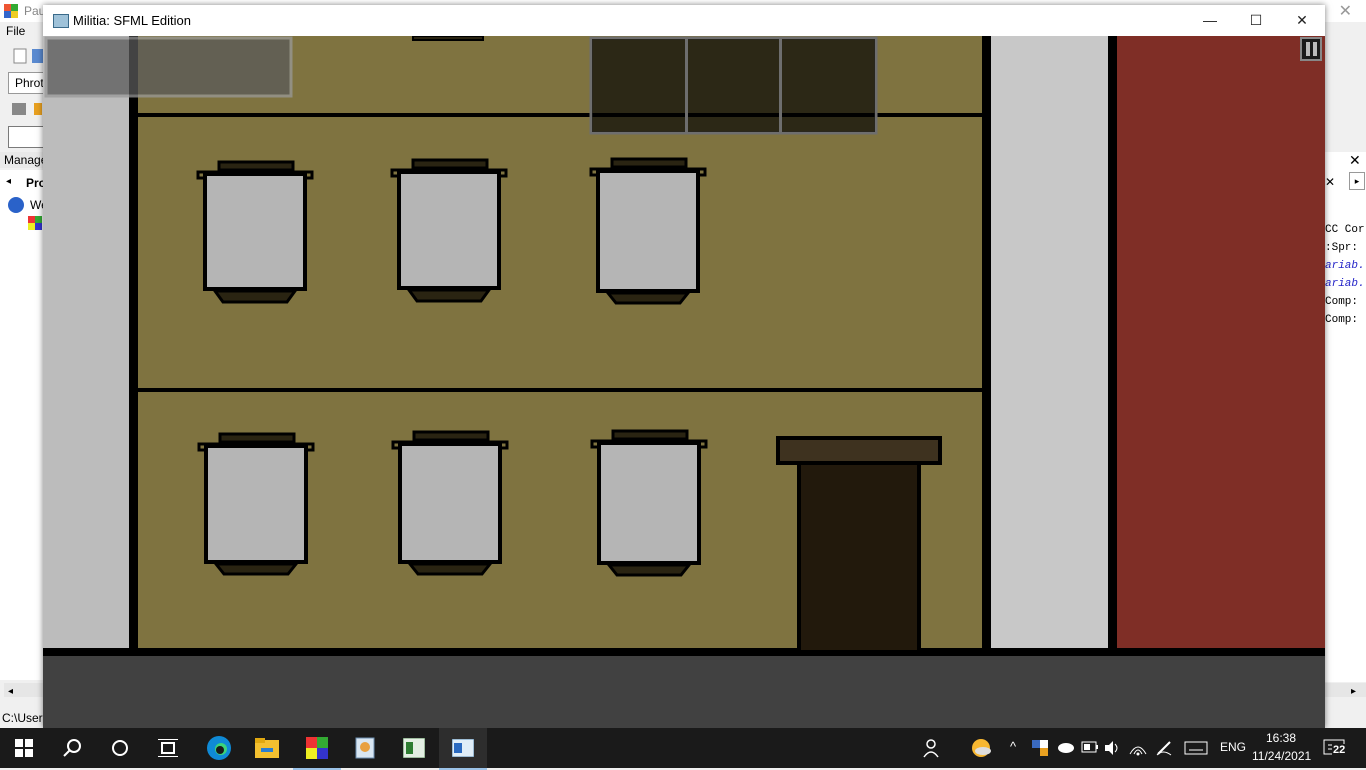  I want to click on right-panel-tab-close-icon: ✕, so click(1330, 182).